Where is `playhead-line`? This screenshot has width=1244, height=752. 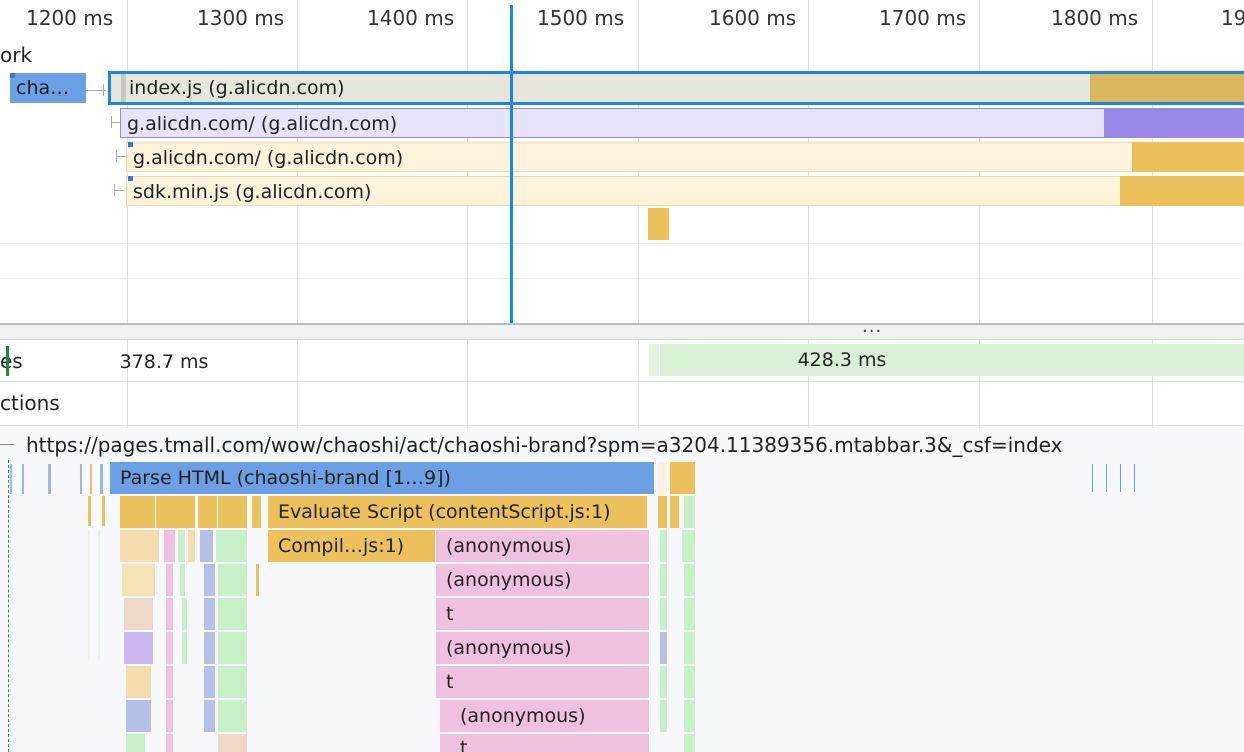
playhead-line is located at coordinates (511, 165).